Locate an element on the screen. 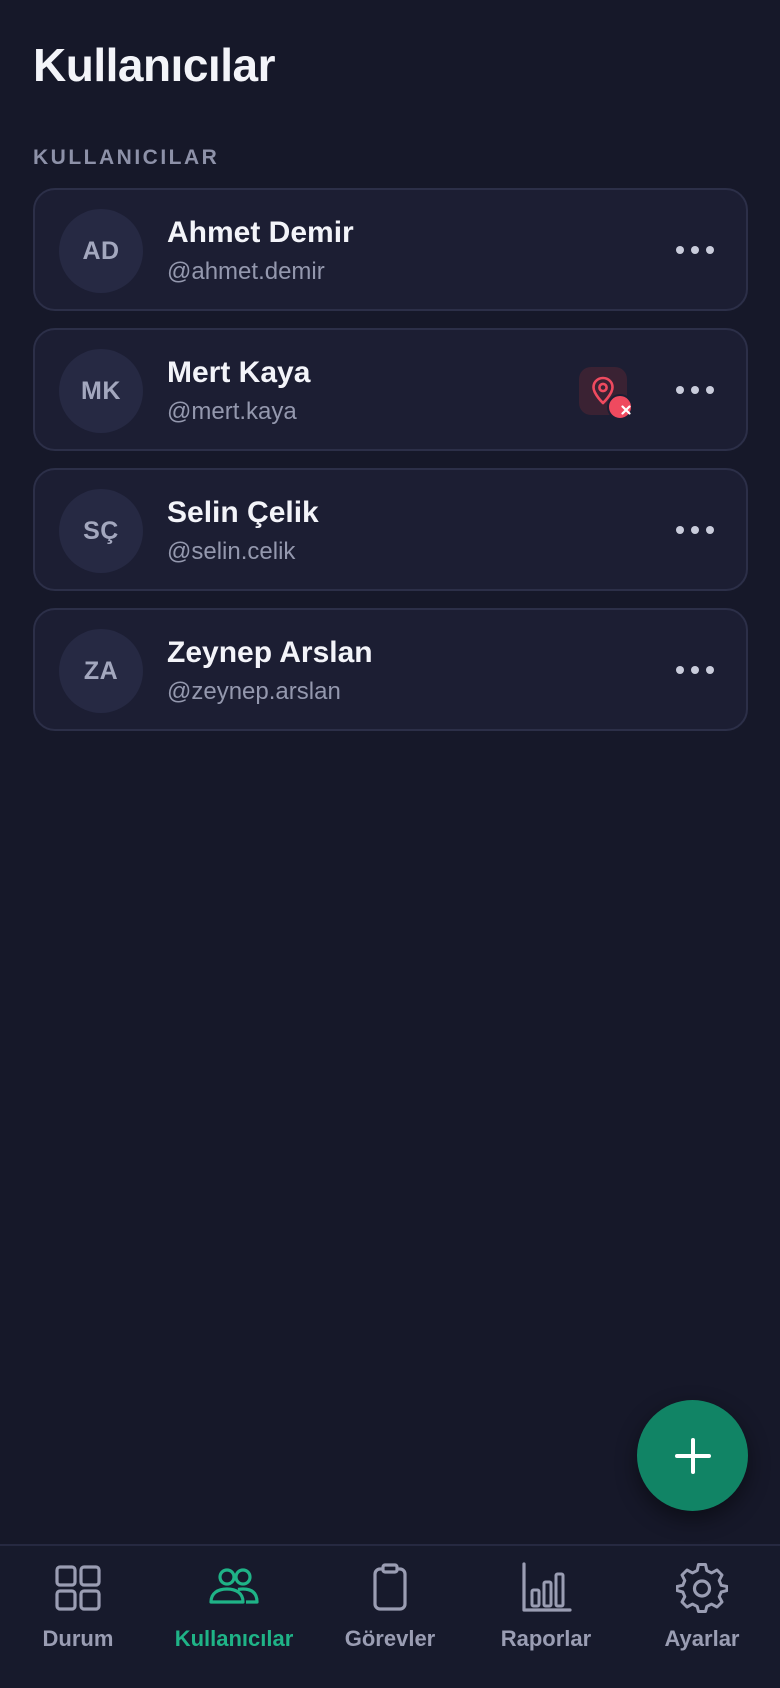 This screenshot has height=1688, width=780. avatar: AD is located at coordinates (101, 251).